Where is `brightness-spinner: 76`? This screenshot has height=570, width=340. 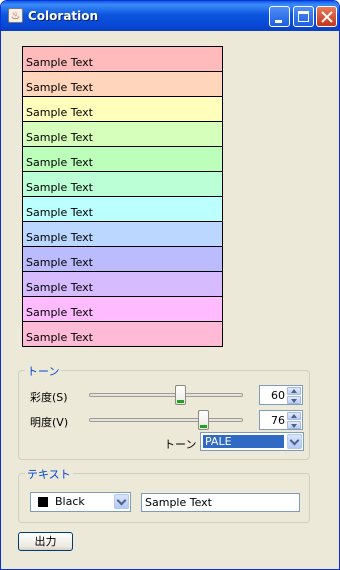
brightness-spinner: 76 is located at coordinates (281, 420).